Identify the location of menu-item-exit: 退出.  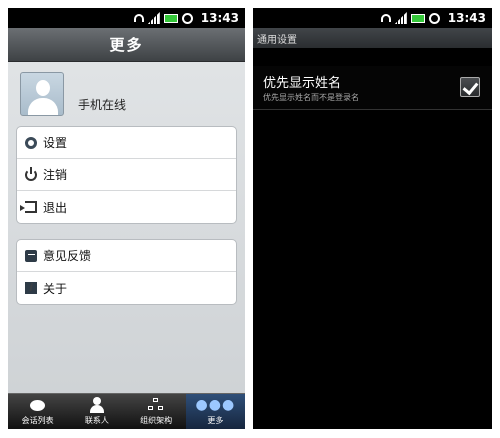
(126, 207).